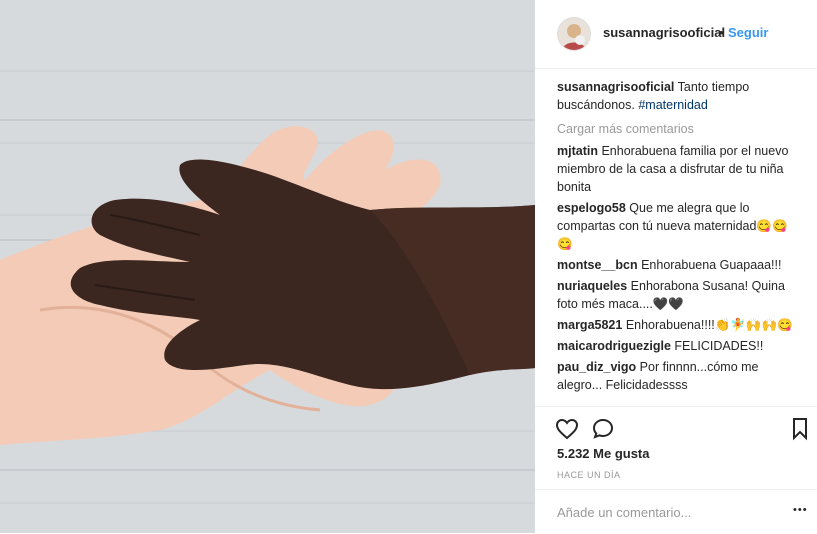 This screenshot has width=817, height=534. I want to click on comment-username: mjtatin, so click(577, 151).